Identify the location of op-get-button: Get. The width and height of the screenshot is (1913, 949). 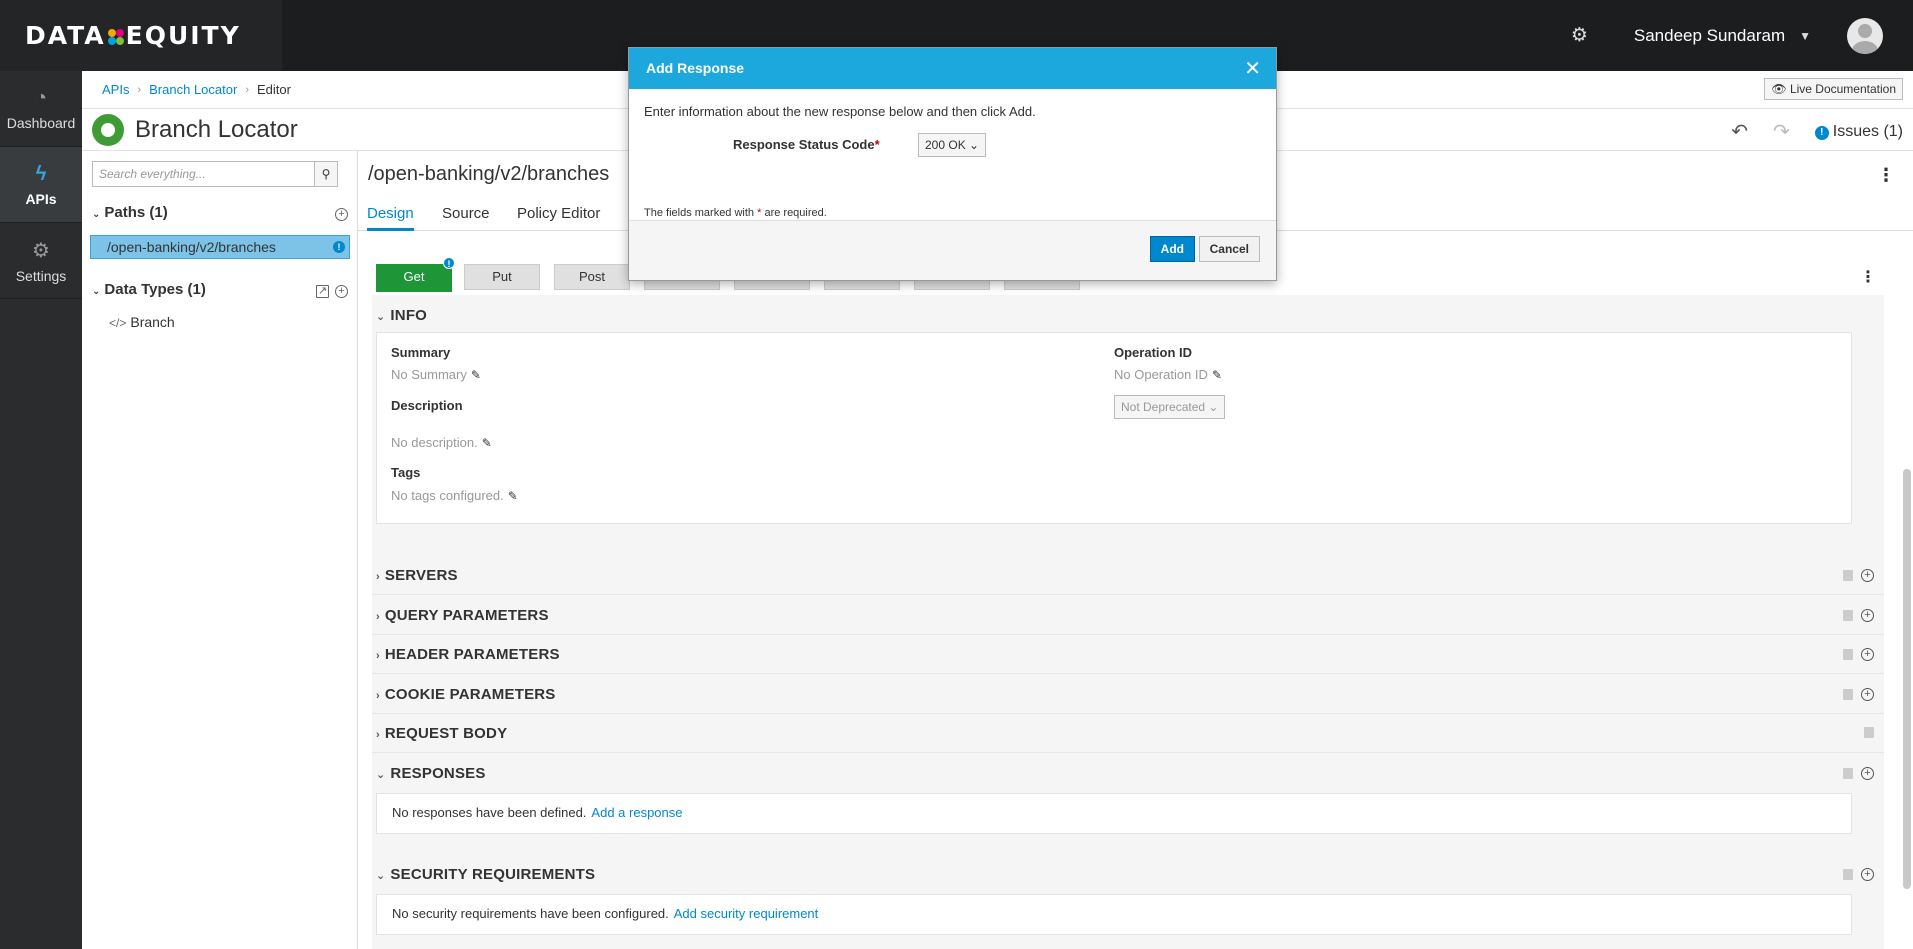
(414, 278).